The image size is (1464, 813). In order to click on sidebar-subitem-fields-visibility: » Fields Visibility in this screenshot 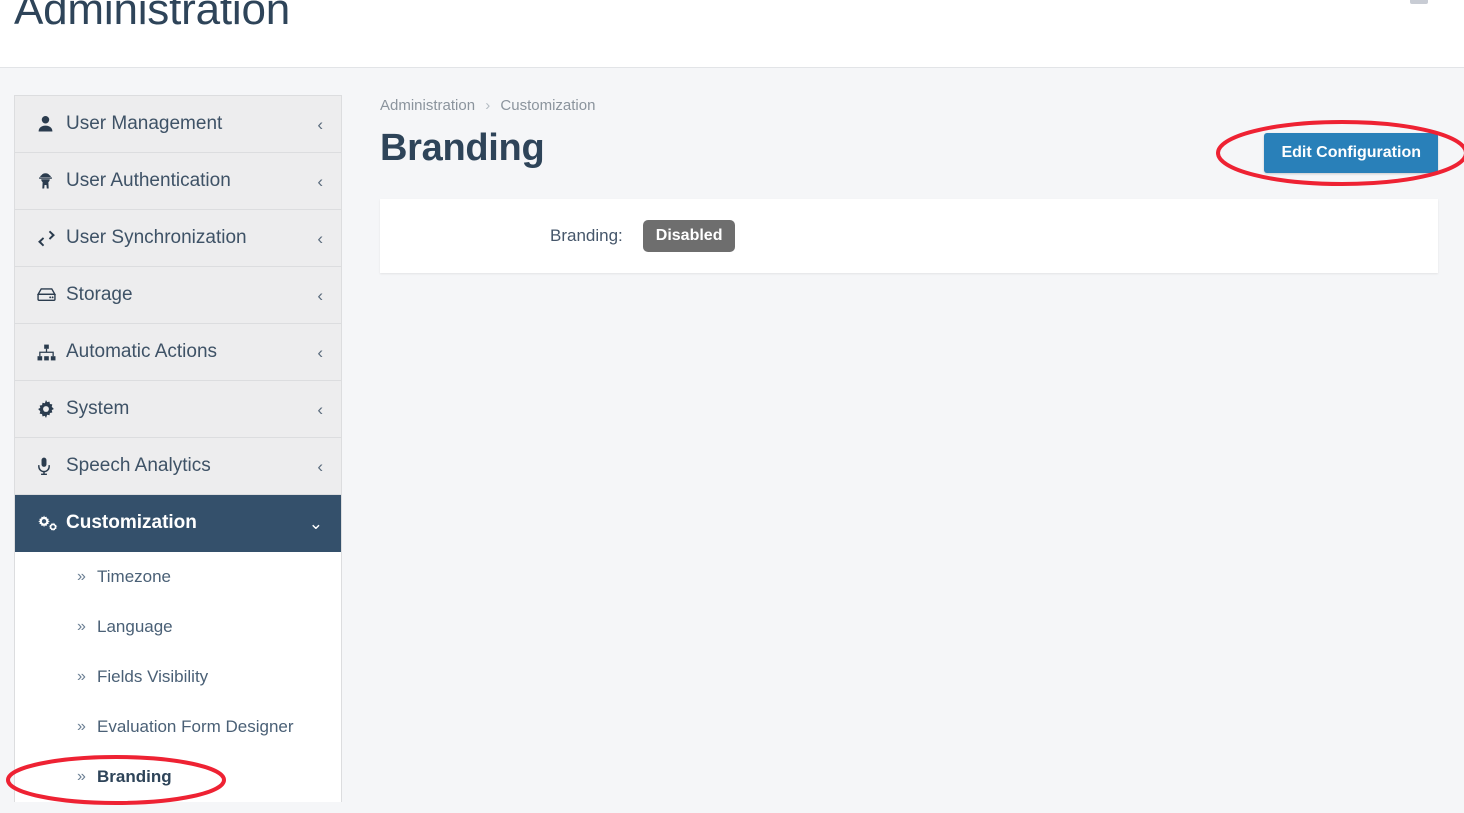, I will do `click(178, 677)`.